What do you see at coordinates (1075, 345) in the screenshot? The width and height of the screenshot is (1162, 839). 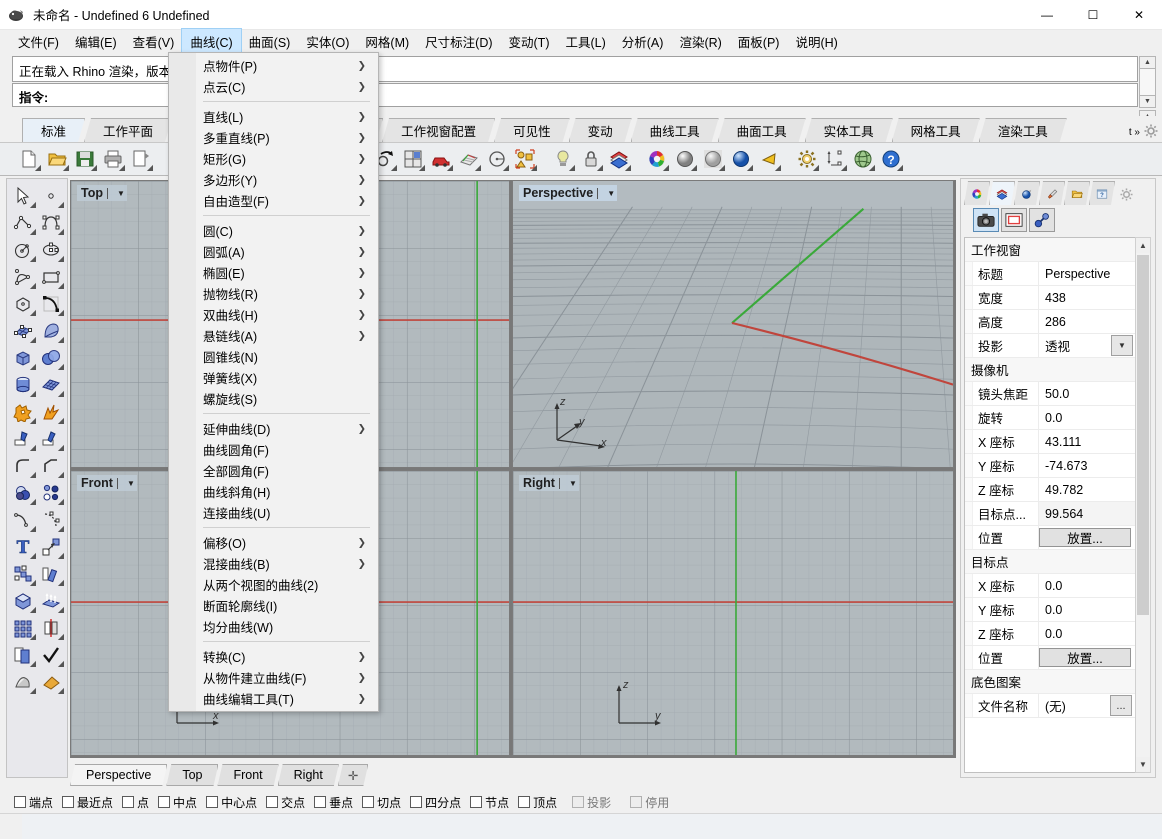 I see `property-value: 透视` at bounding box center [1075, 345].